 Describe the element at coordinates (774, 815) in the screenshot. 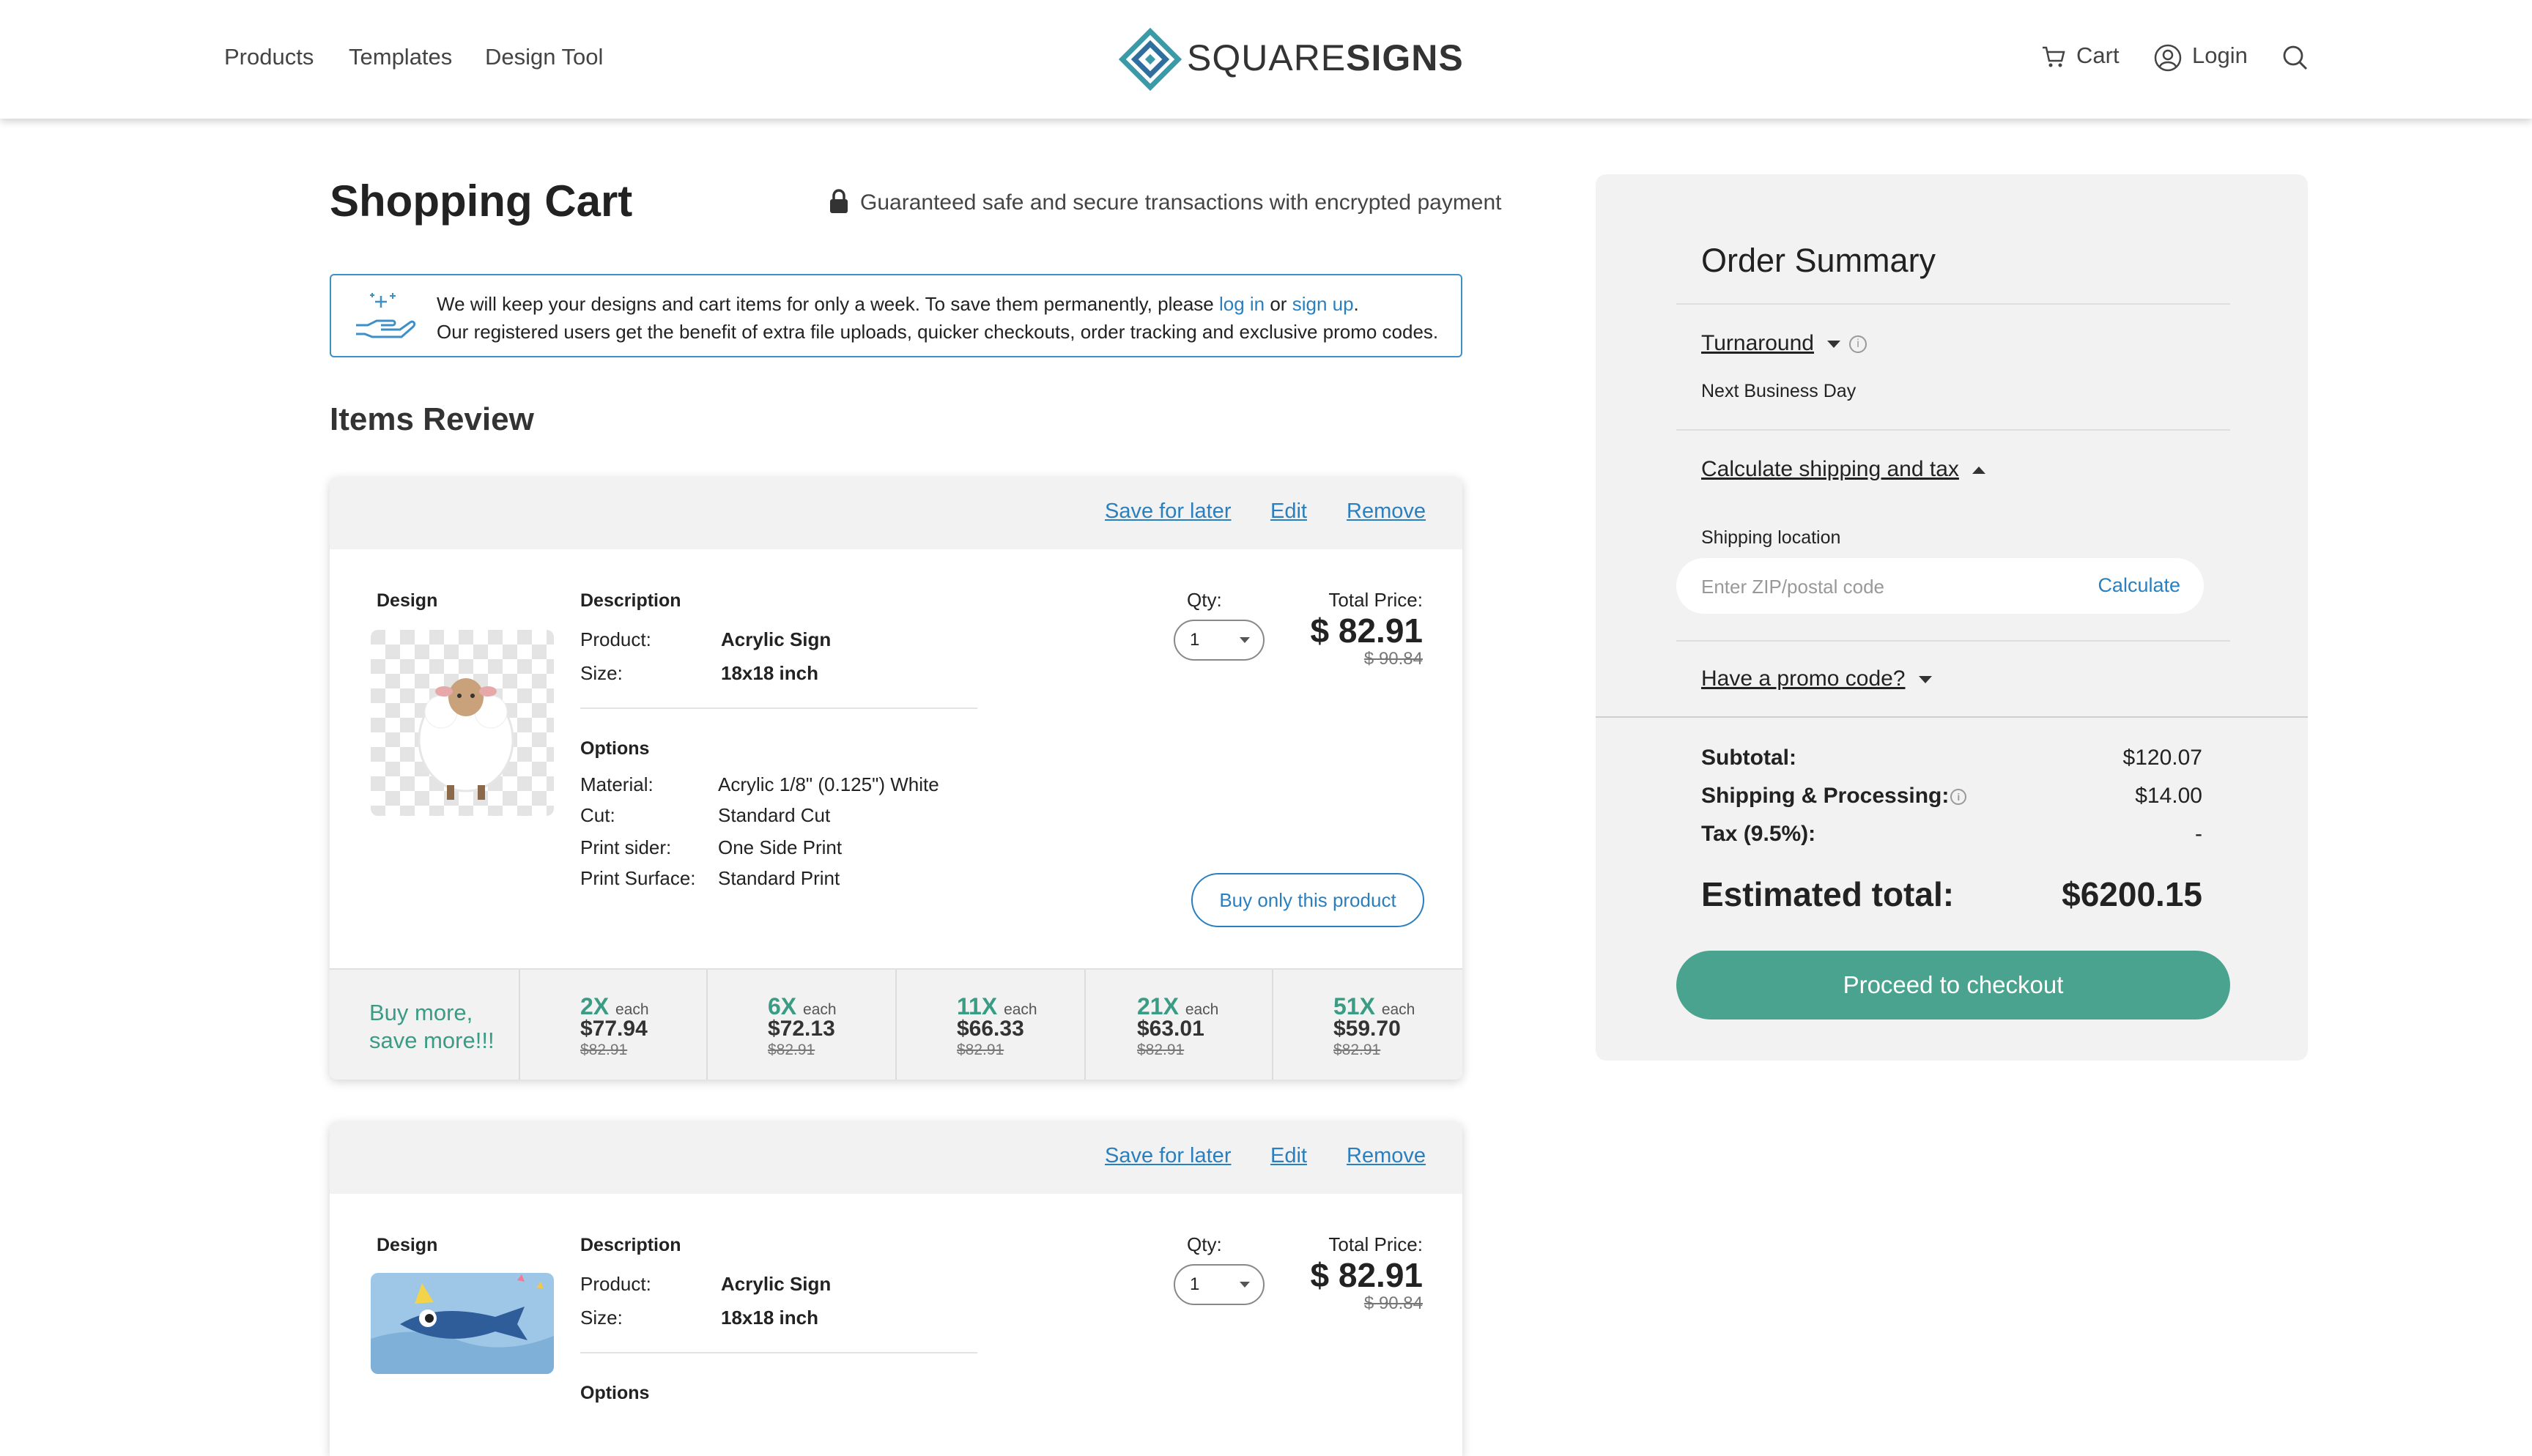

I see `cut-value: Standard Cut` at that location.